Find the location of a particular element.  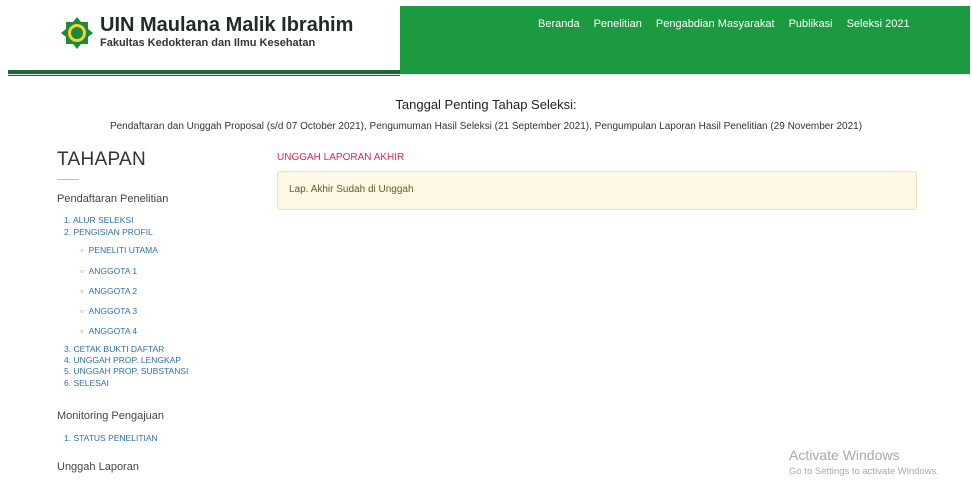

alert-message: Lap. Akhir Sudah di Unggah is located at coordinates (351, 189).